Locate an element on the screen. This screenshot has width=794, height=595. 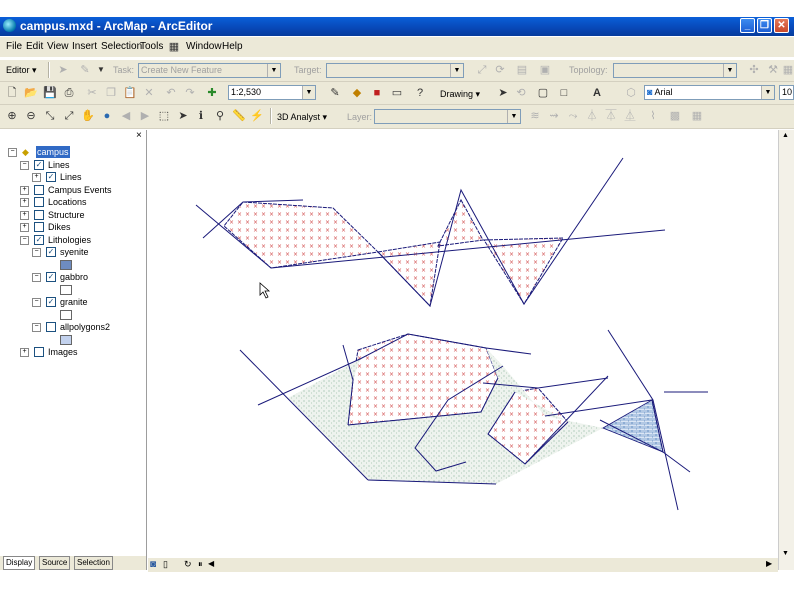
scroll-up-icon: ▲ is located at coordinates (785, 135).